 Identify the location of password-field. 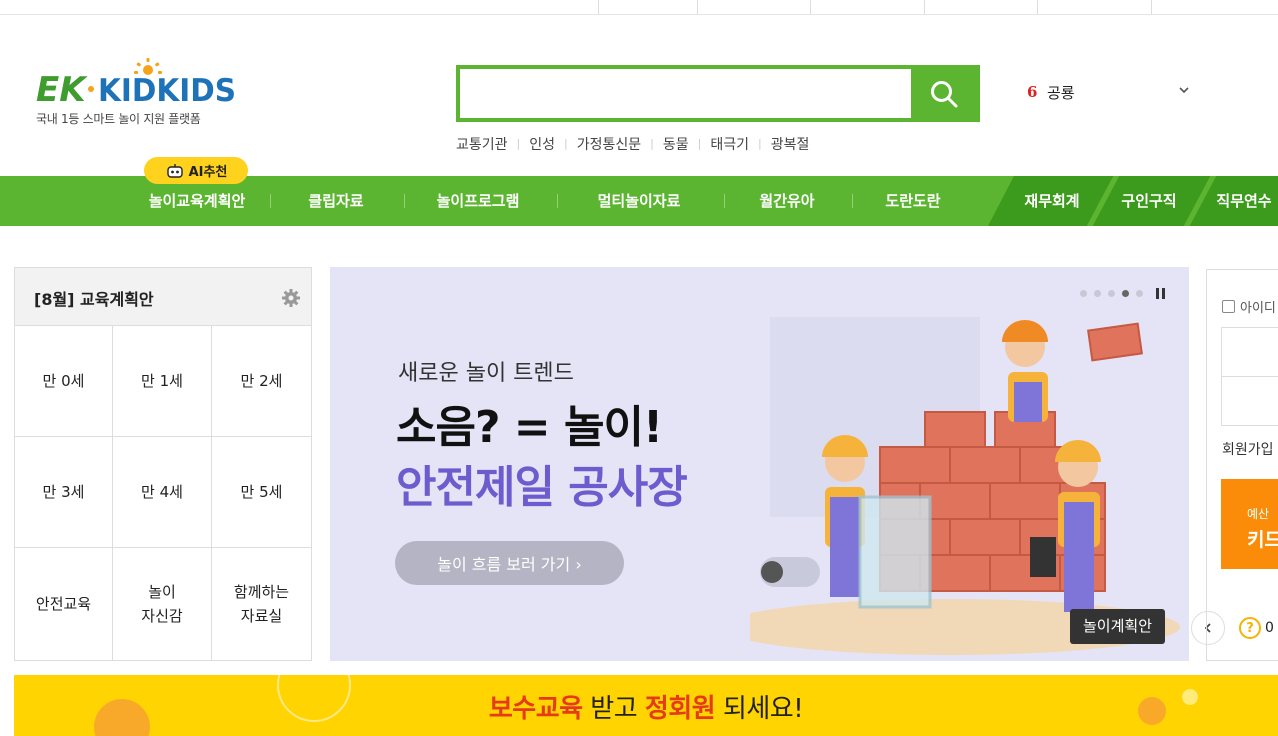
(1249, 401).